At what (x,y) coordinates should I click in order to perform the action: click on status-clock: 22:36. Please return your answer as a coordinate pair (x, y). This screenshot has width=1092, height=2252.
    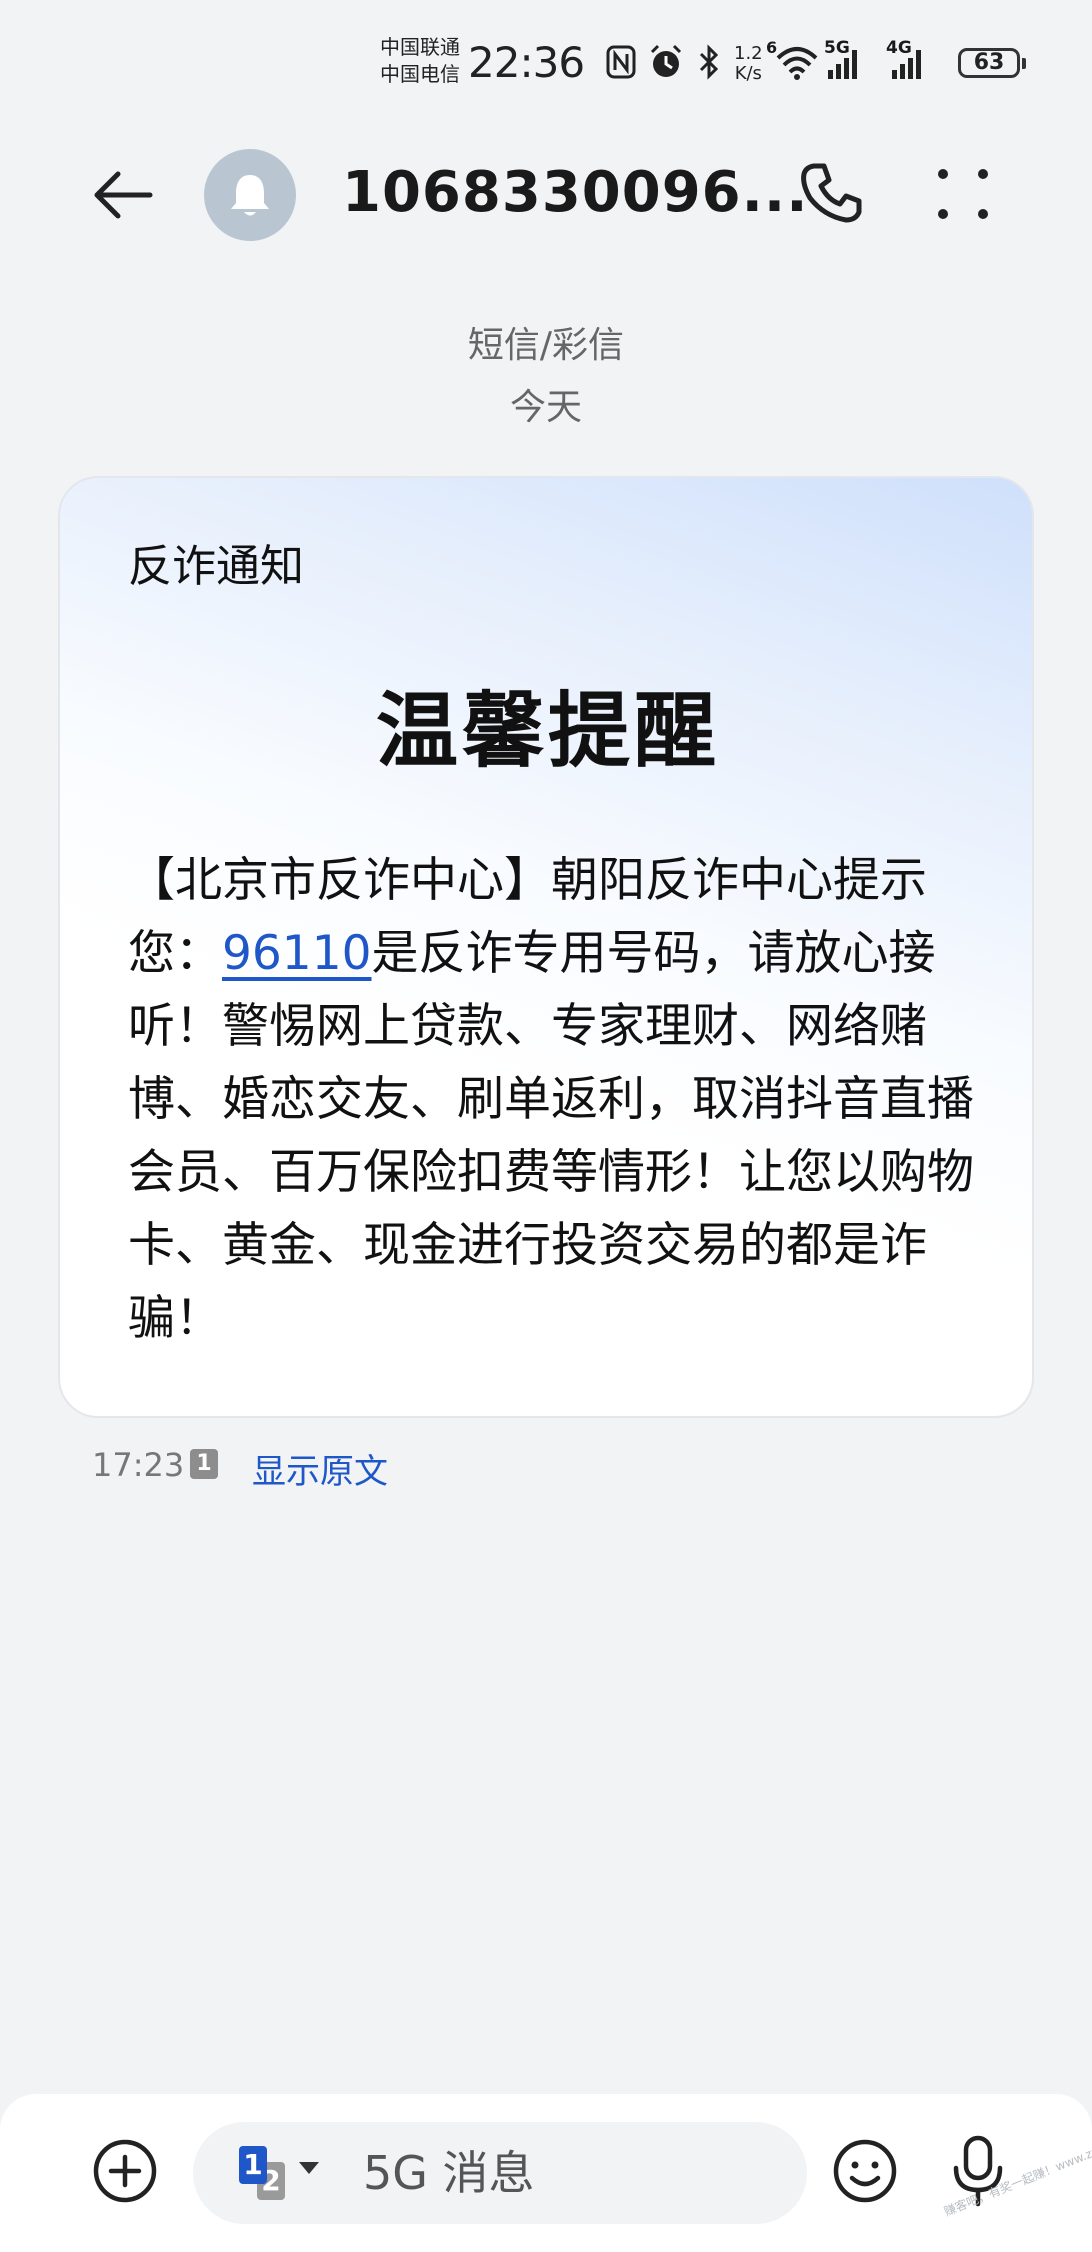
    Looking at the image, I should click on (526, 62).